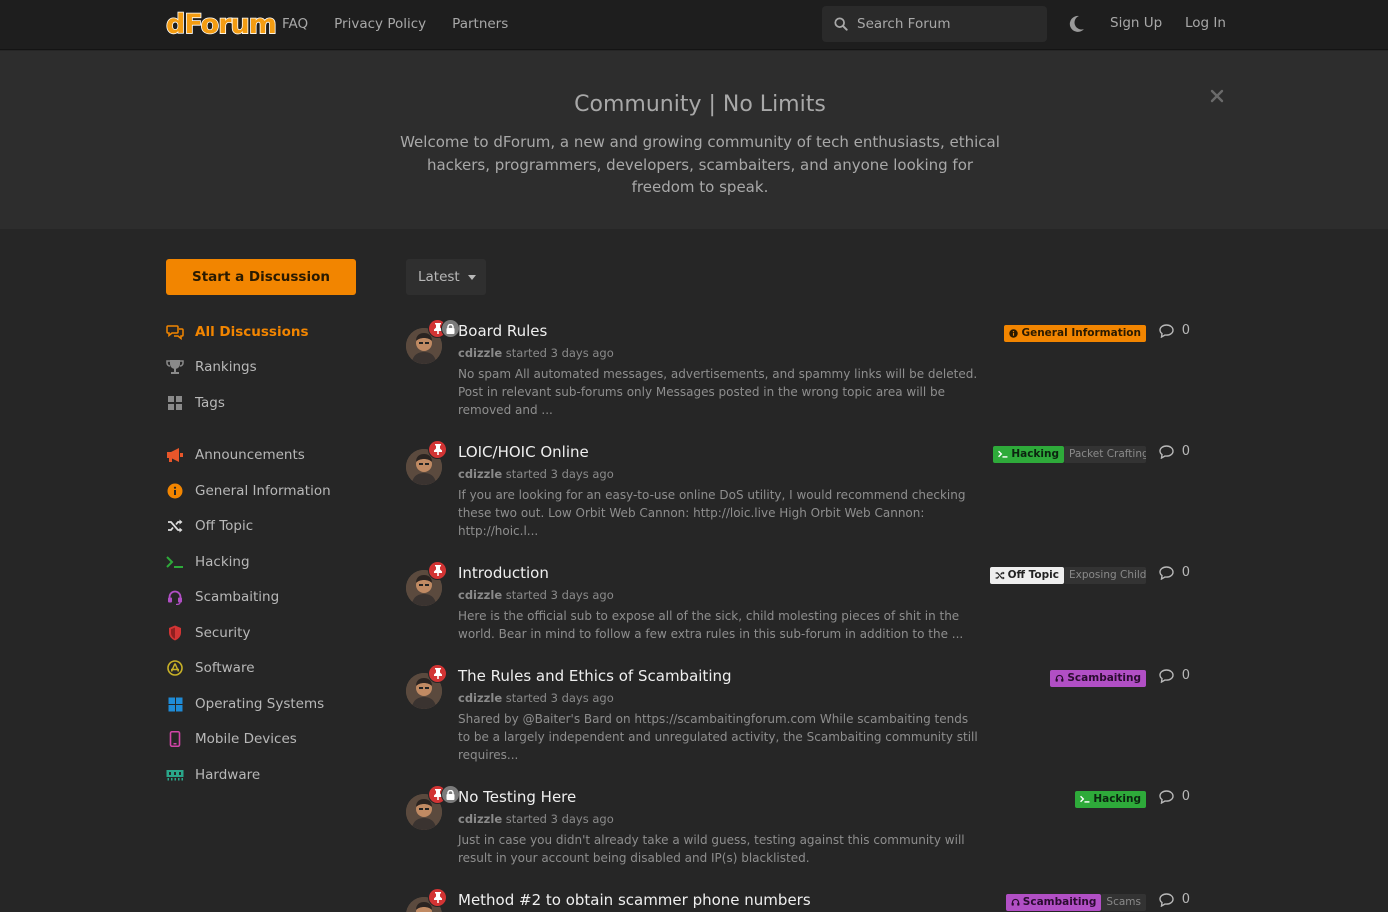 The height and width of the screenshot is (912, 1388). What do you see at coordinates (1059, 902) in the screenshot?
I see `tag-label: Scambaiting` at bounding box center [1059, 902].